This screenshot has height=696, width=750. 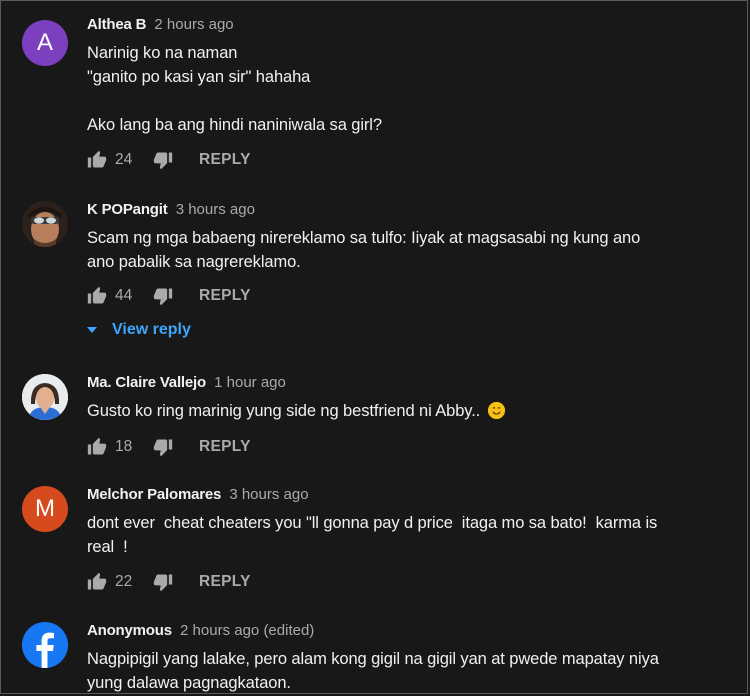 I want to click on comment-line: "ganito po kasi yan sir" hahaha, so click(x=199, y=77).